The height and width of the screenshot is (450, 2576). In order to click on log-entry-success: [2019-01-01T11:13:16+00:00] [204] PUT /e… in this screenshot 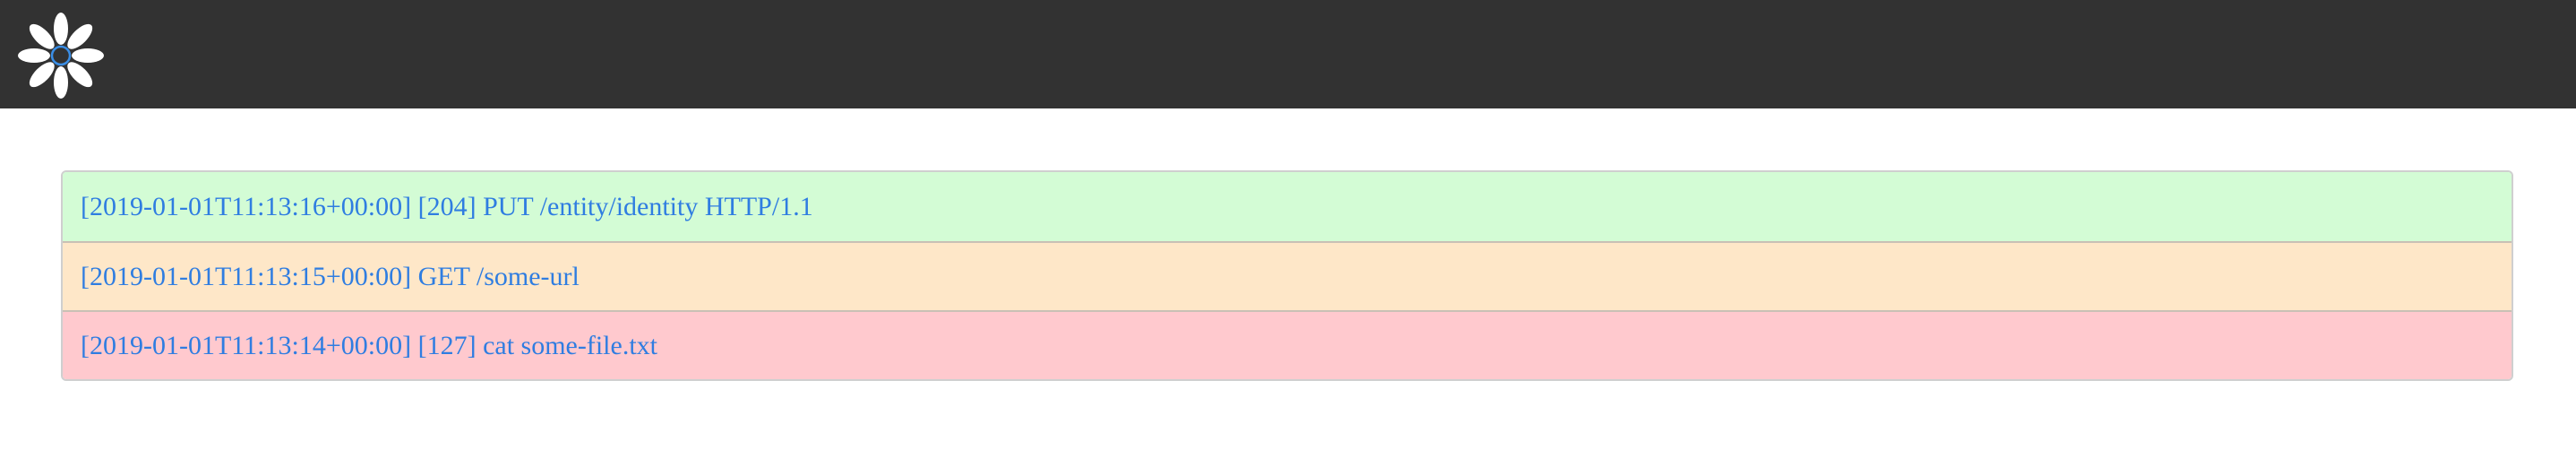, I will do `click(1287, 207)`.